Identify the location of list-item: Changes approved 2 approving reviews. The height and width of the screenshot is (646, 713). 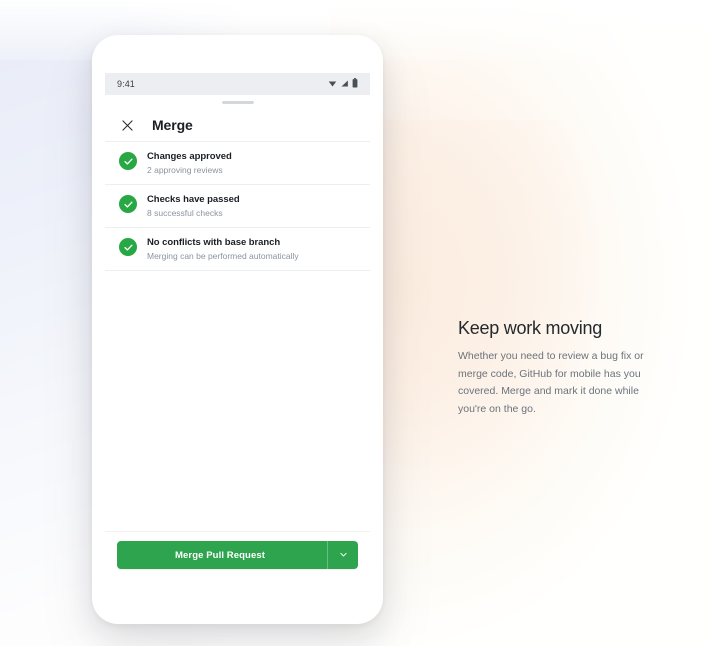
(237, 163).